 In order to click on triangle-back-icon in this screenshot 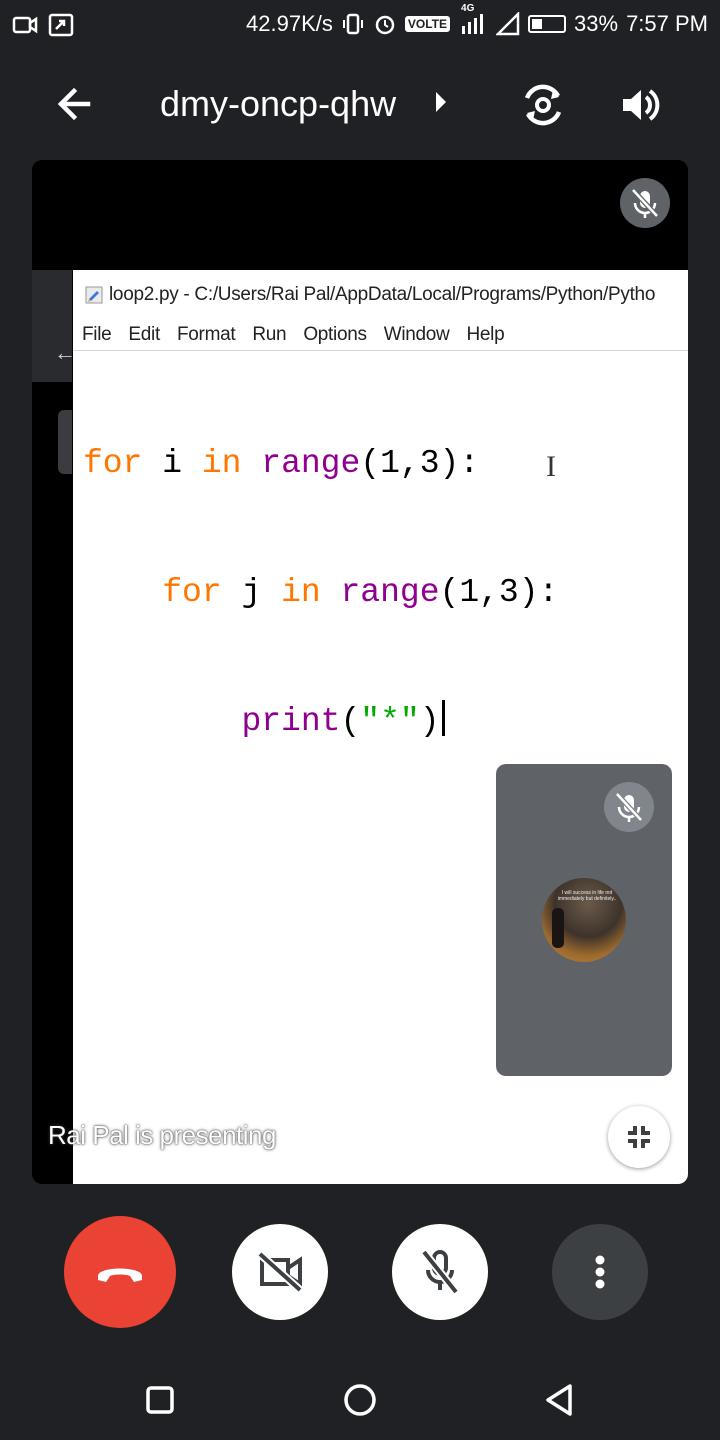, I will do `click(559, 1400)`.